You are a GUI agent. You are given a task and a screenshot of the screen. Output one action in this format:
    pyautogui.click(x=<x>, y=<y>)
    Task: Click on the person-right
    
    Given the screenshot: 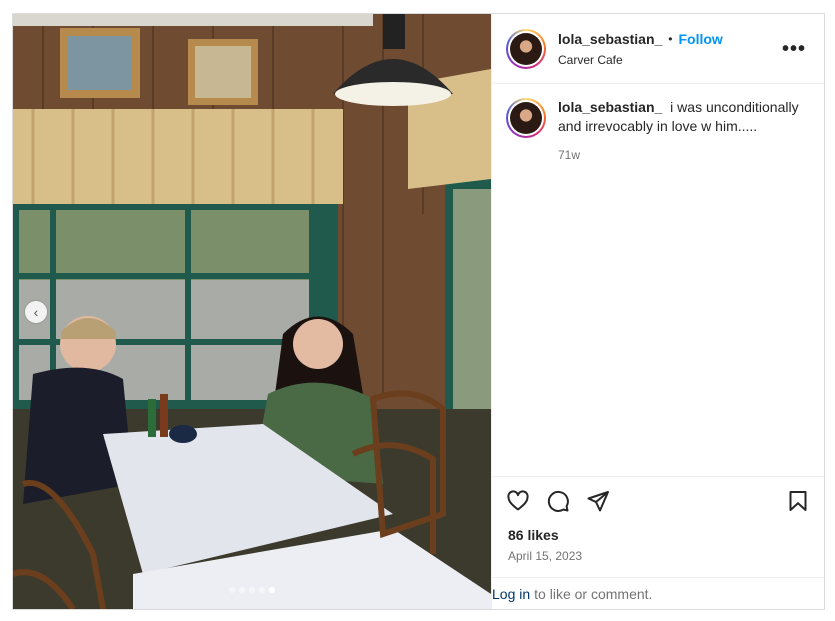 What is the action you would take?
    pyautogui.click(x=318, y=344)
    